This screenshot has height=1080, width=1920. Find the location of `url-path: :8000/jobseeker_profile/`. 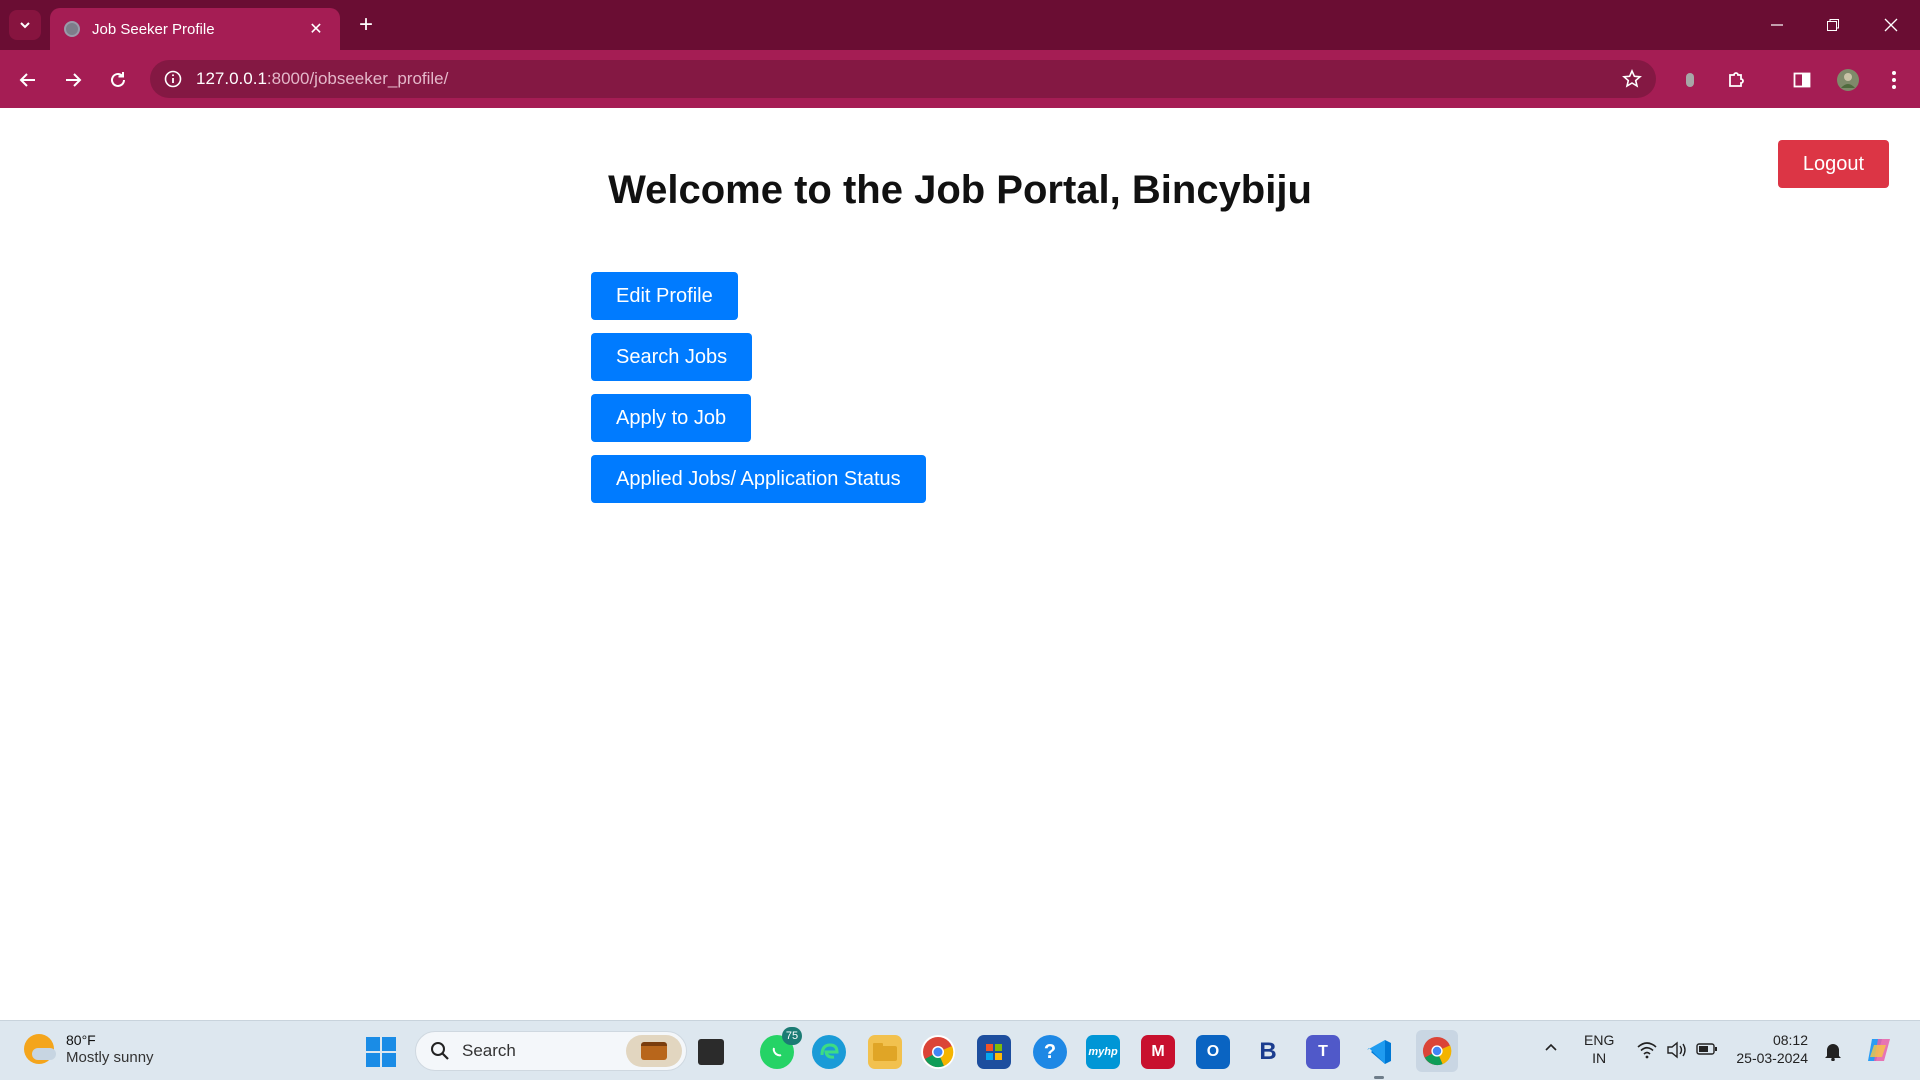

url-path: :8000/jobseeker_profile/ is located at coordinates (357, 78).